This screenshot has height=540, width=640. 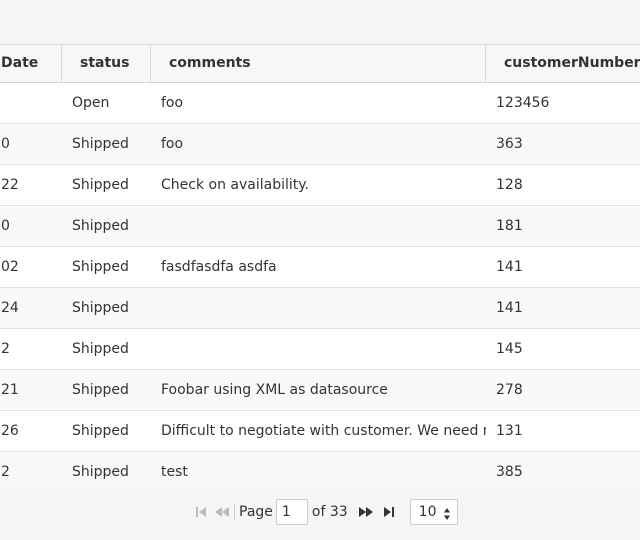 What do you see at coordinates (91, 103) in the screenshot?
I see `cell-status: Open` at bounding box center [91, 103].